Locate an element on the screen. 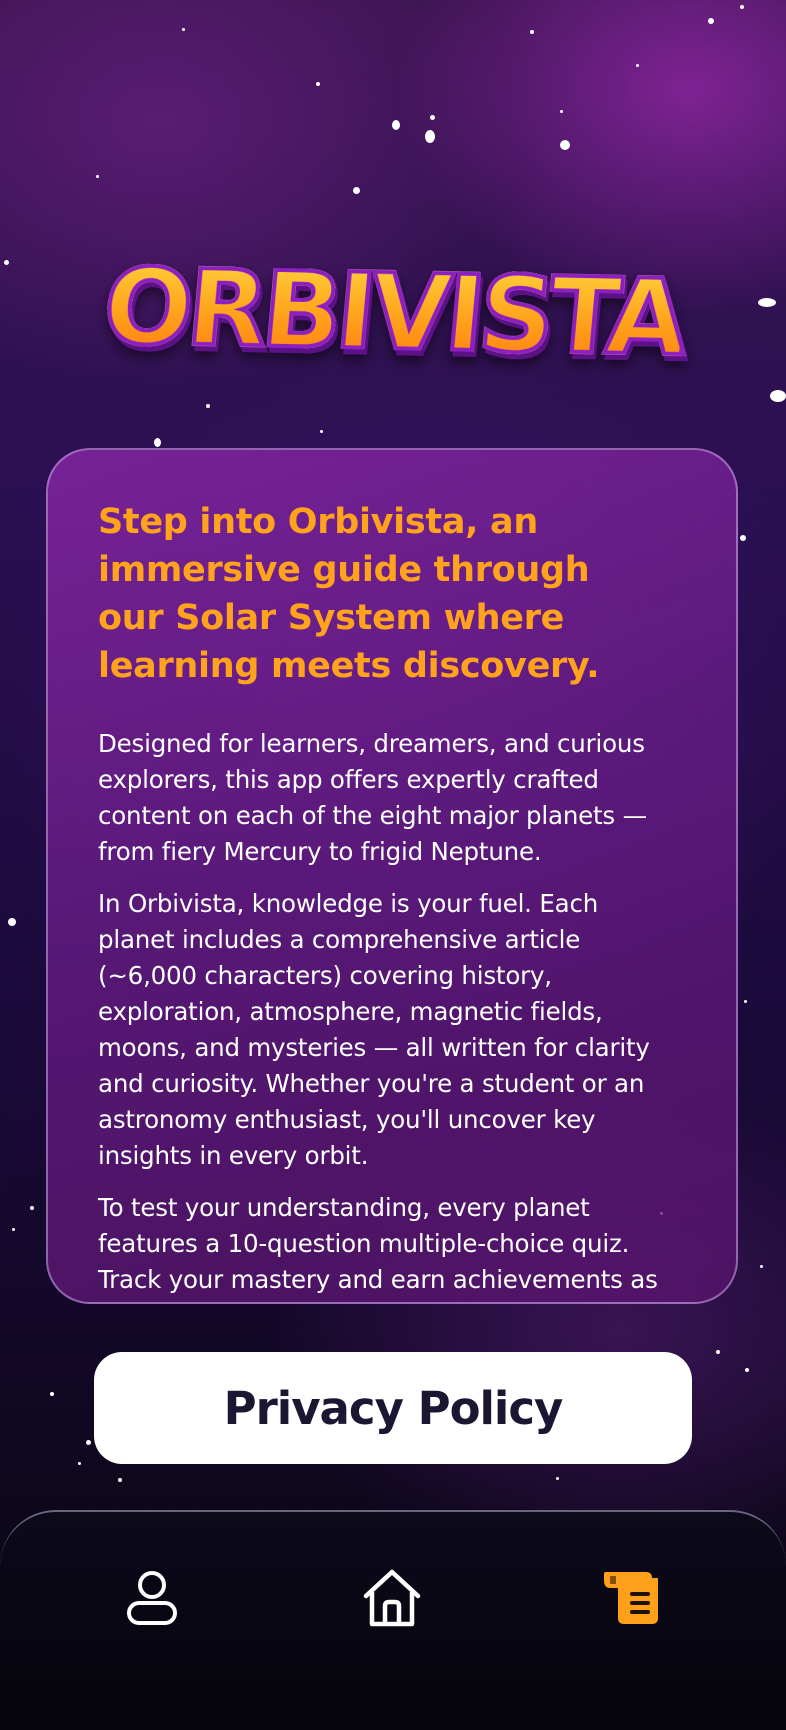 The image size is (786, 1730). bottom-tab-bar is located at coordinates (393, 1620).